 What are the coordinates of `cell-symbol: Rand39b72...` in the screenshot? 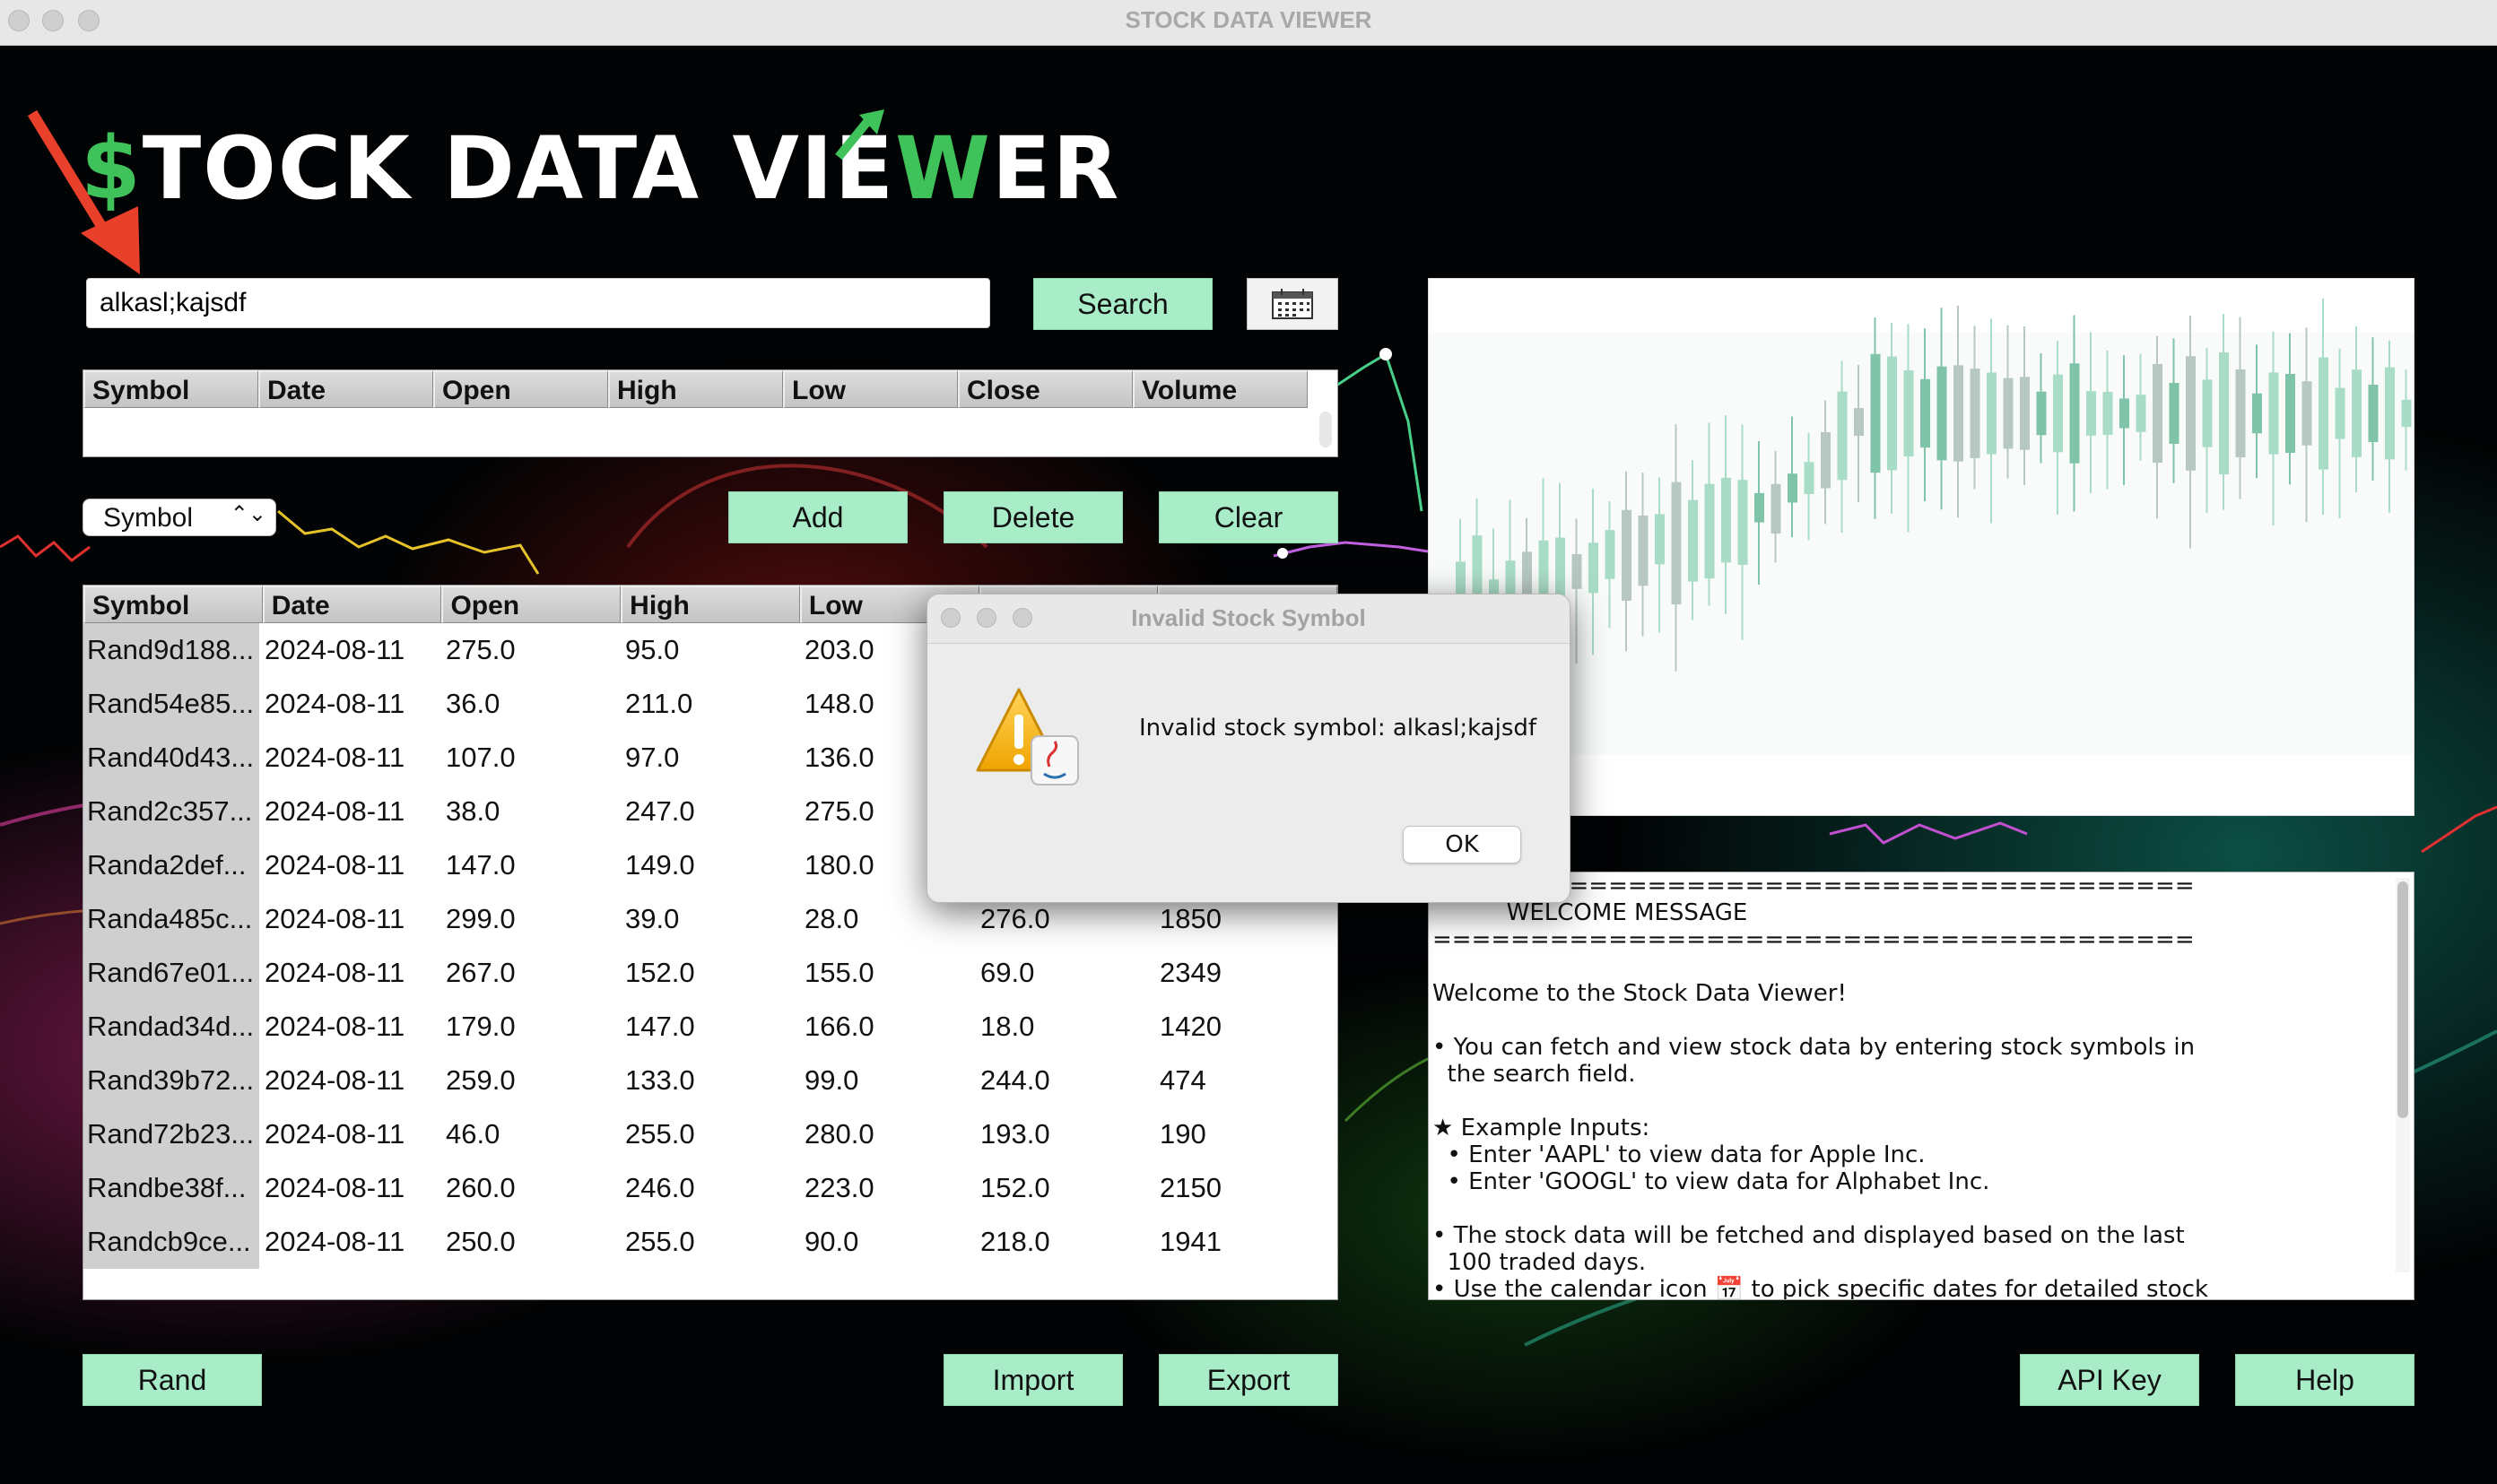 It's located at (171, 1080).